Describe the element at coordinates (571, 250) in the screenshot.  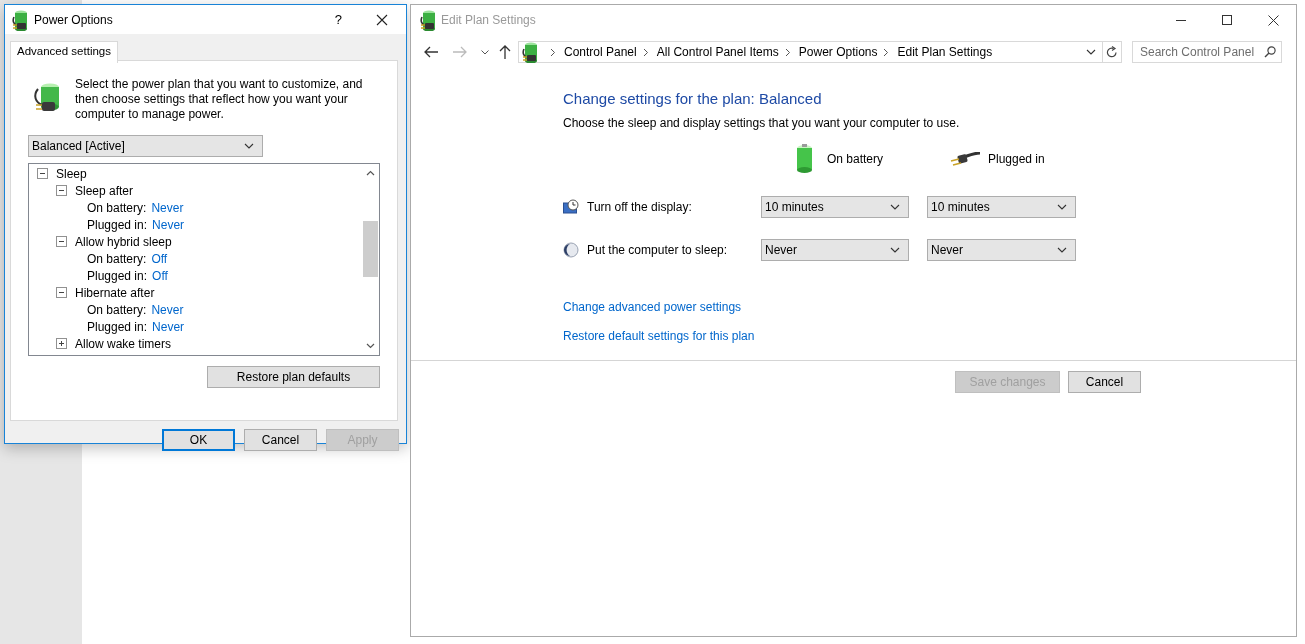
I see `moon-icon` at that location.